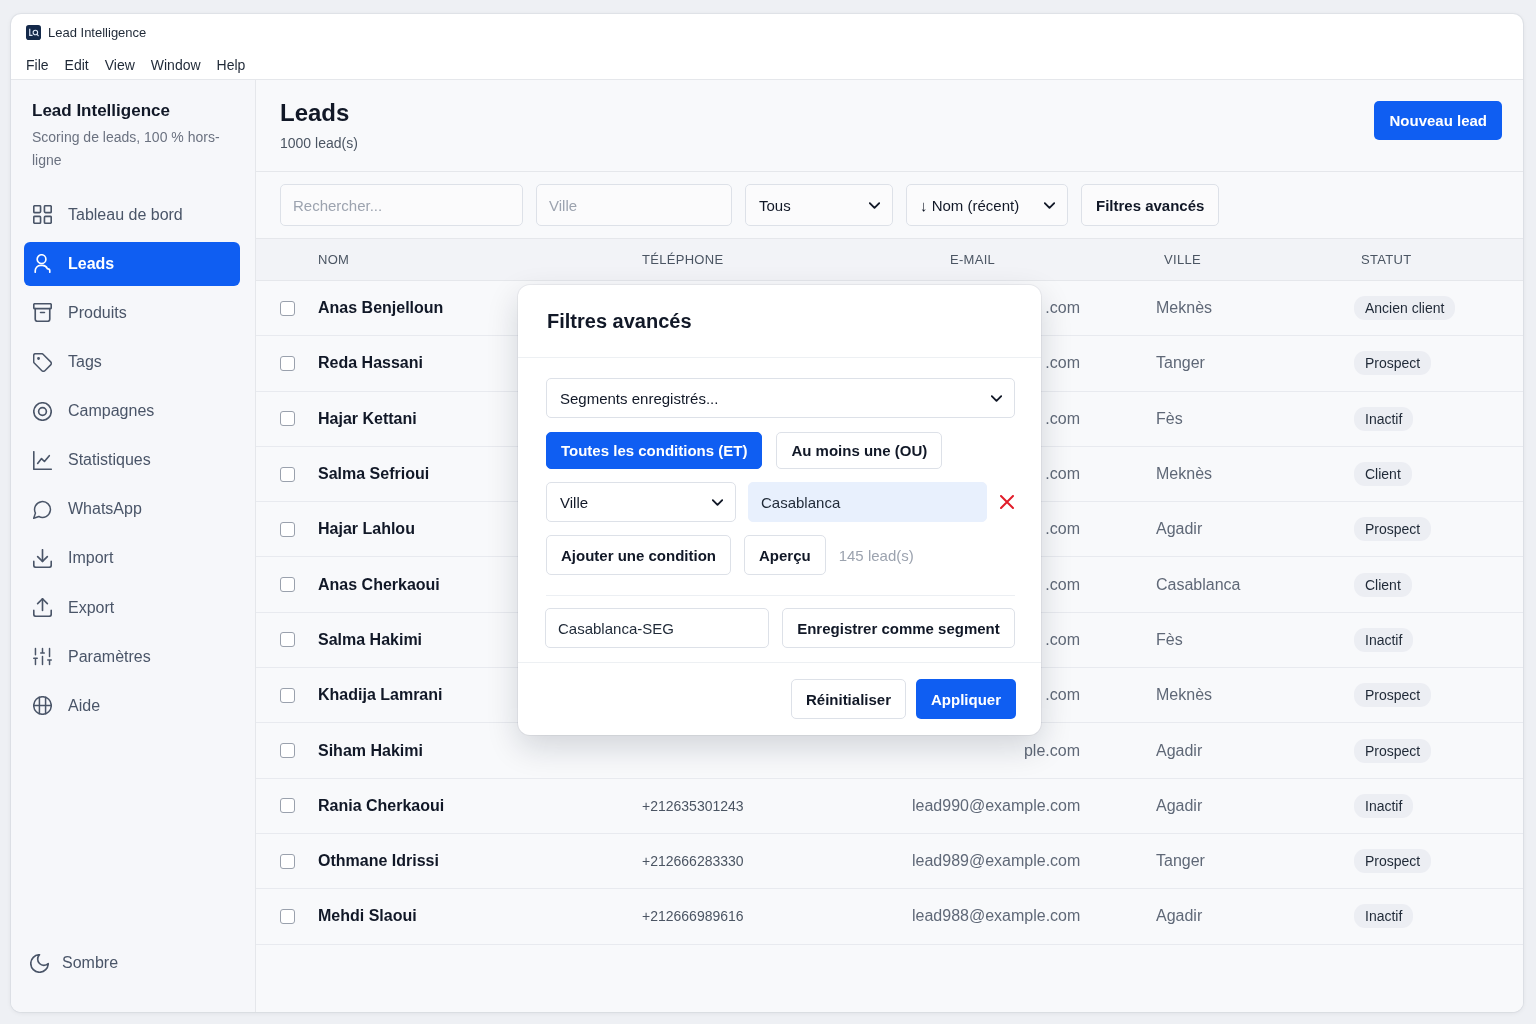 The image size is (1536, 1024). Describe the element at coordinates (641, 502) in the screenshot. I see `condition-field-select: Ville` at that location.